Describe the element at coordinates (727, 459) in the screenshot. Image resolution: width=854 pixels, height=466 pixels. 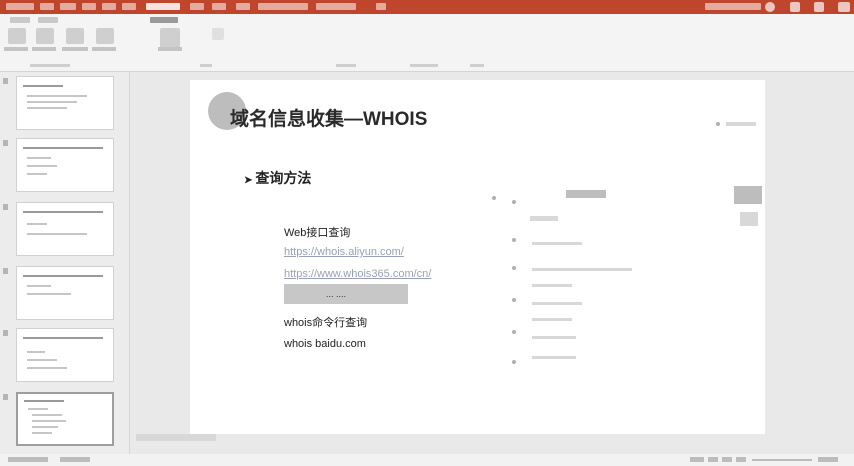
I see `sorter-view-icon` at that location.